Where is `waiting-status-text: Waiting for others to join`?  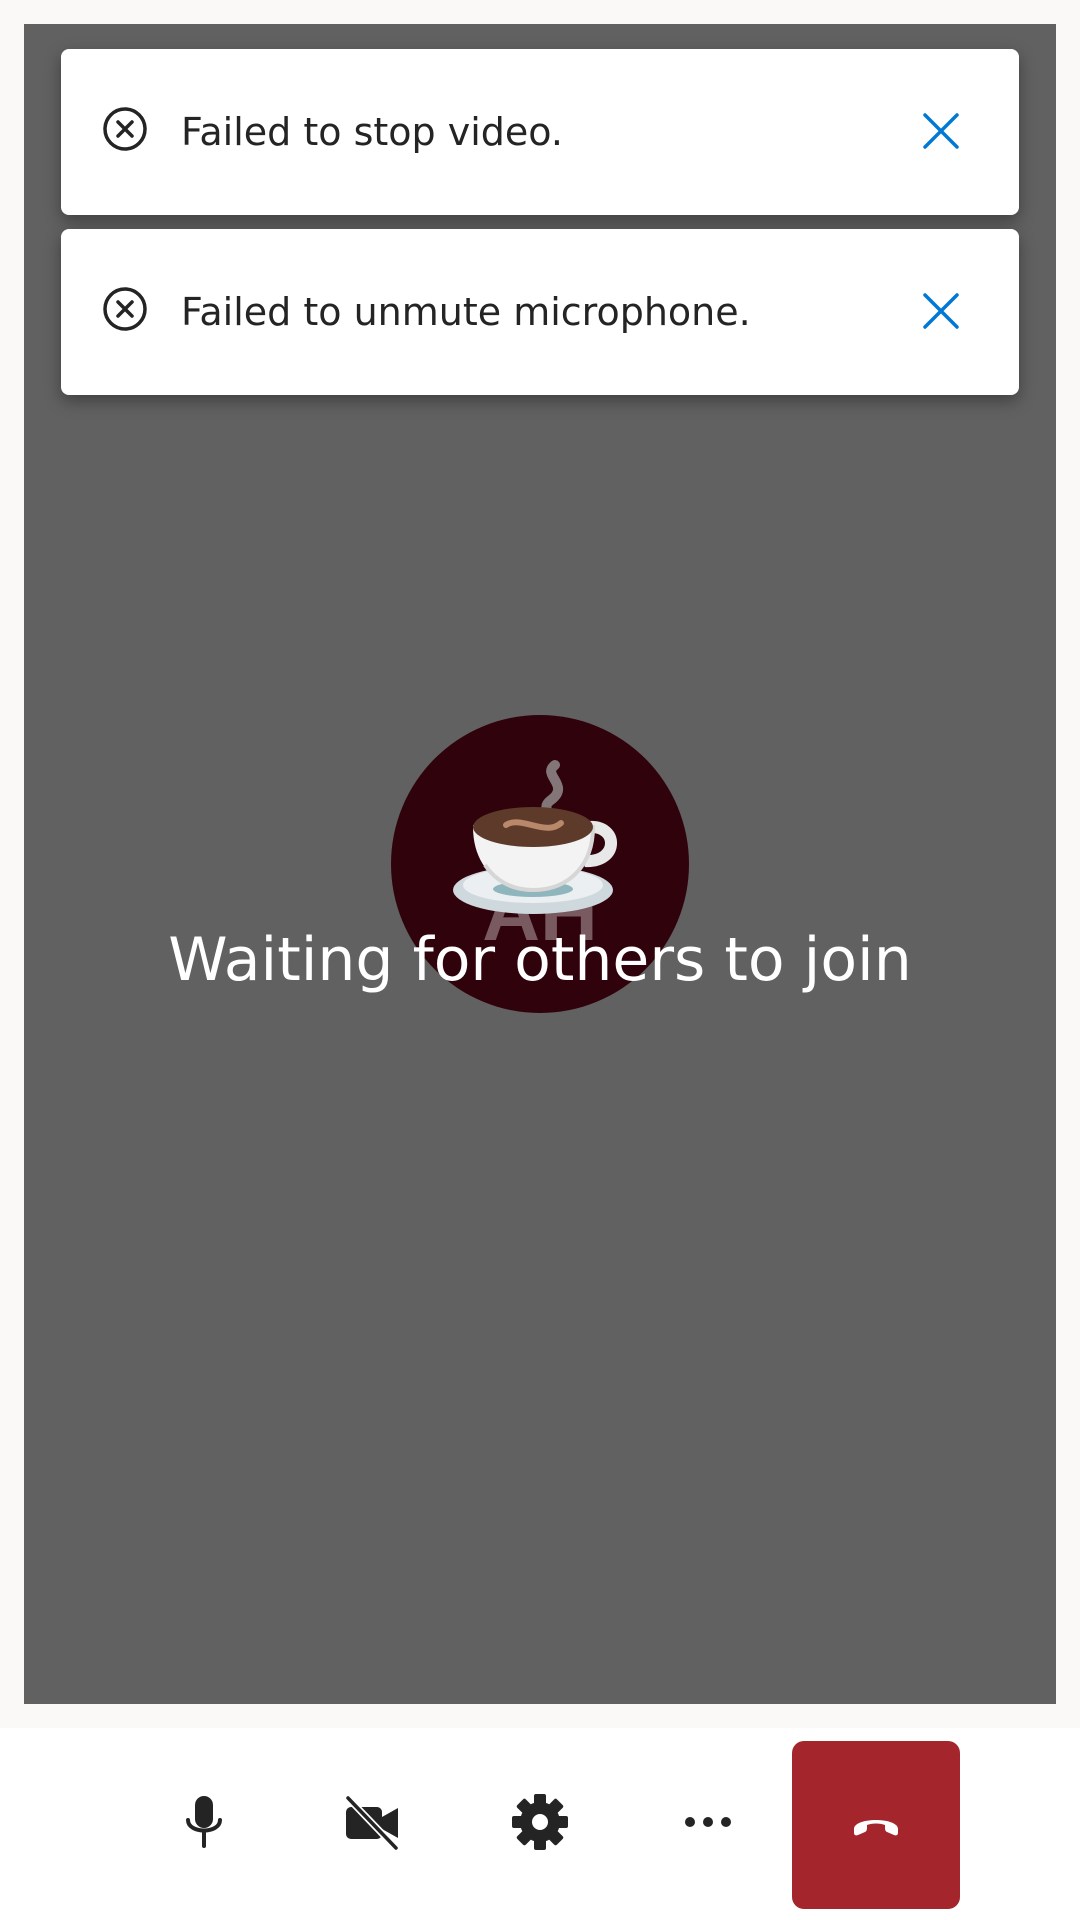 waiting-status-text: Waiting for others to join is located at coordinates (540, 960).